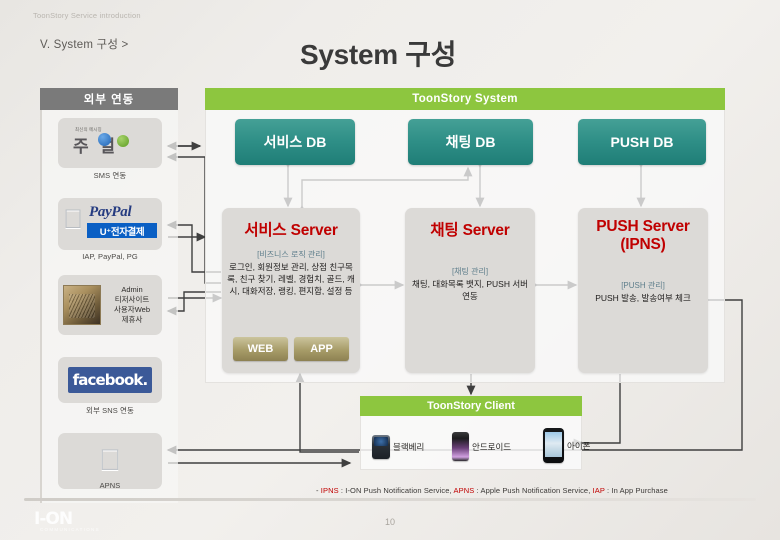 The height and width of the screenshot is (540, 780). I want to click on client-device-iphone: 아이폰, so click(566, 445).